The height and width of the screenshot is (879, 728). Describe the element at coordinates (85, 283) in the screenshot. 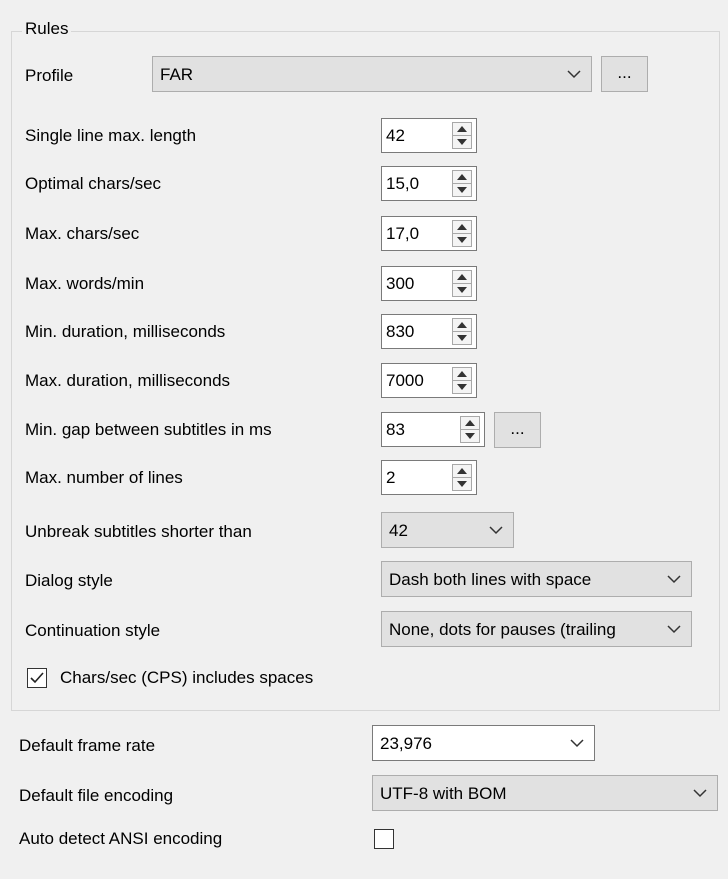

I see `max-words-min-label: Max. words/min` at that location.